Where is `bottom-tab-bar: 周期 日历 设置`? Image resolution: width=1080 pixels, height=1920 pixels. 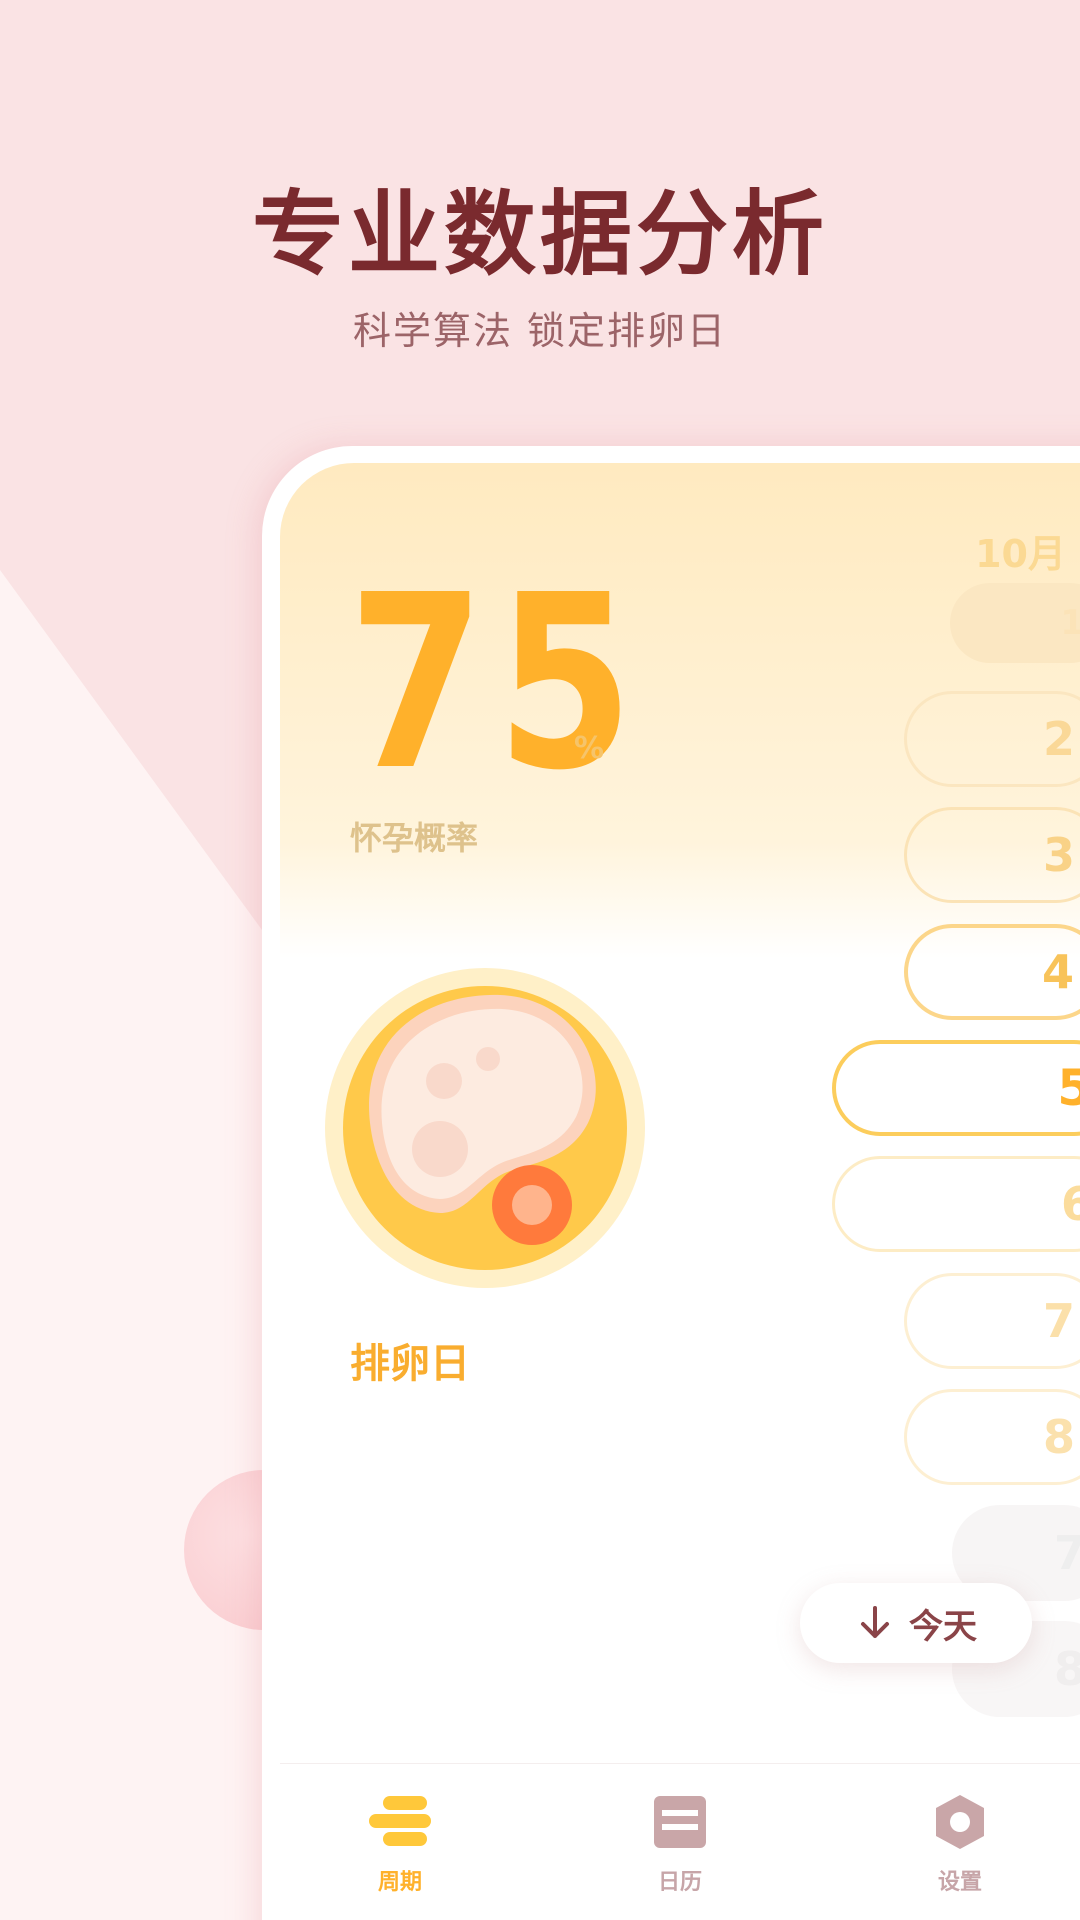
bottom-tab-bar: 周期 日历 设置 is located at coordinates (680, 1841).